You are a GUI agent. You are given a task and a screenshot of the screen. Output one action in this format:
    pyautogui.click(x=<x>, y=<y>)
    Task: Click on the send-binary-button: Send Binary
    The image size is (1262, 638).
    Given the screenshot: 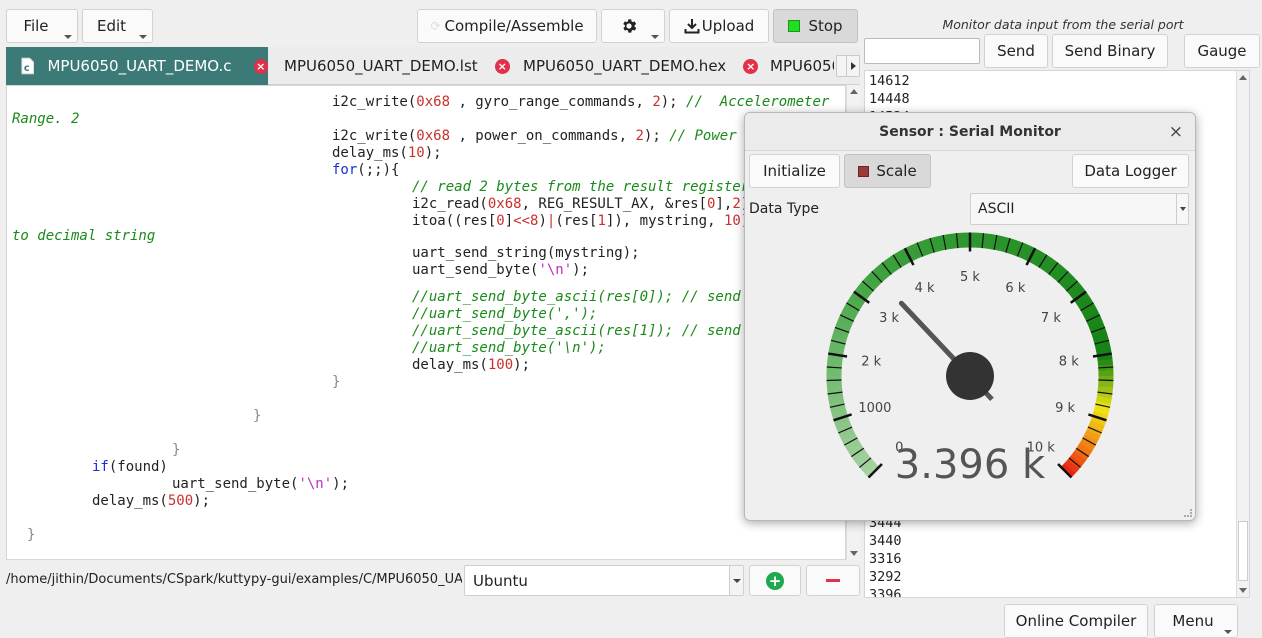 What is the action you would take?
    pyautogui.click(x=1110, y=51)
    